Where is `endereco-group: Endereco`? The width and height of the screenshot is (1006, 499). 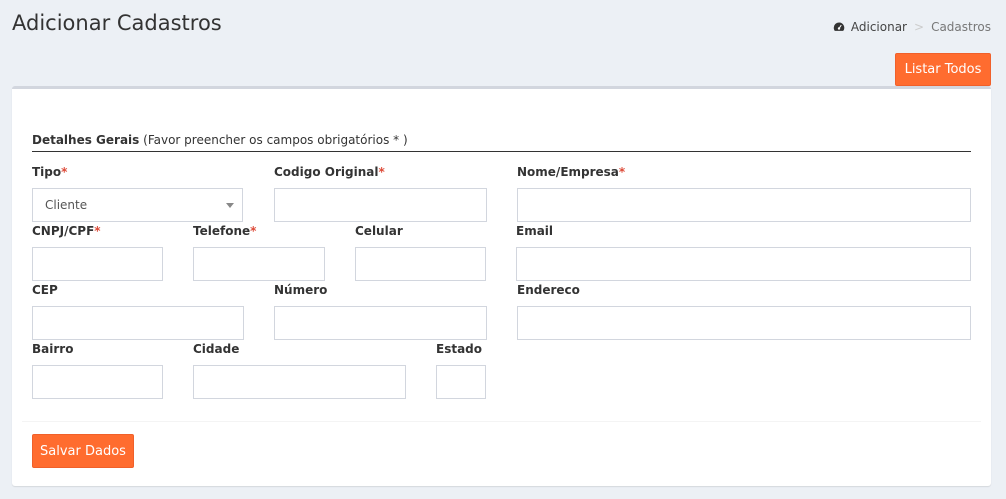
endereco-group: Endereco is located at coordinates (744, 311).